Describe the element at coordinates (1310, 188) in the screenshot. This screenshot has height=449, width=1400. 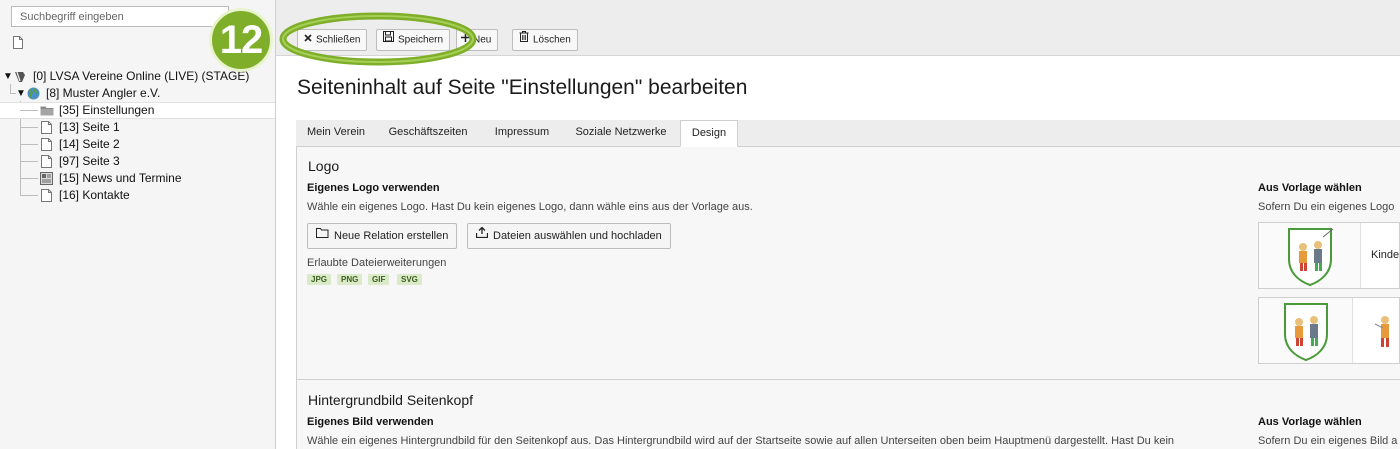
I see `template-logo-title: Aus Vorlage wählen` at that location.